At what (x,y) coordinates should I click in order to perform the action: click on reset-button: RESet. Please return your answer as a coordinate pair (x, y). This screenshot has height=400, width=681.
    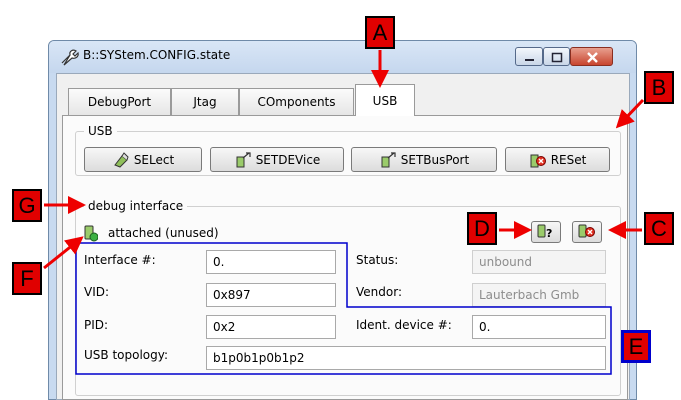
    Looking at the image, I should click on (557, 159).